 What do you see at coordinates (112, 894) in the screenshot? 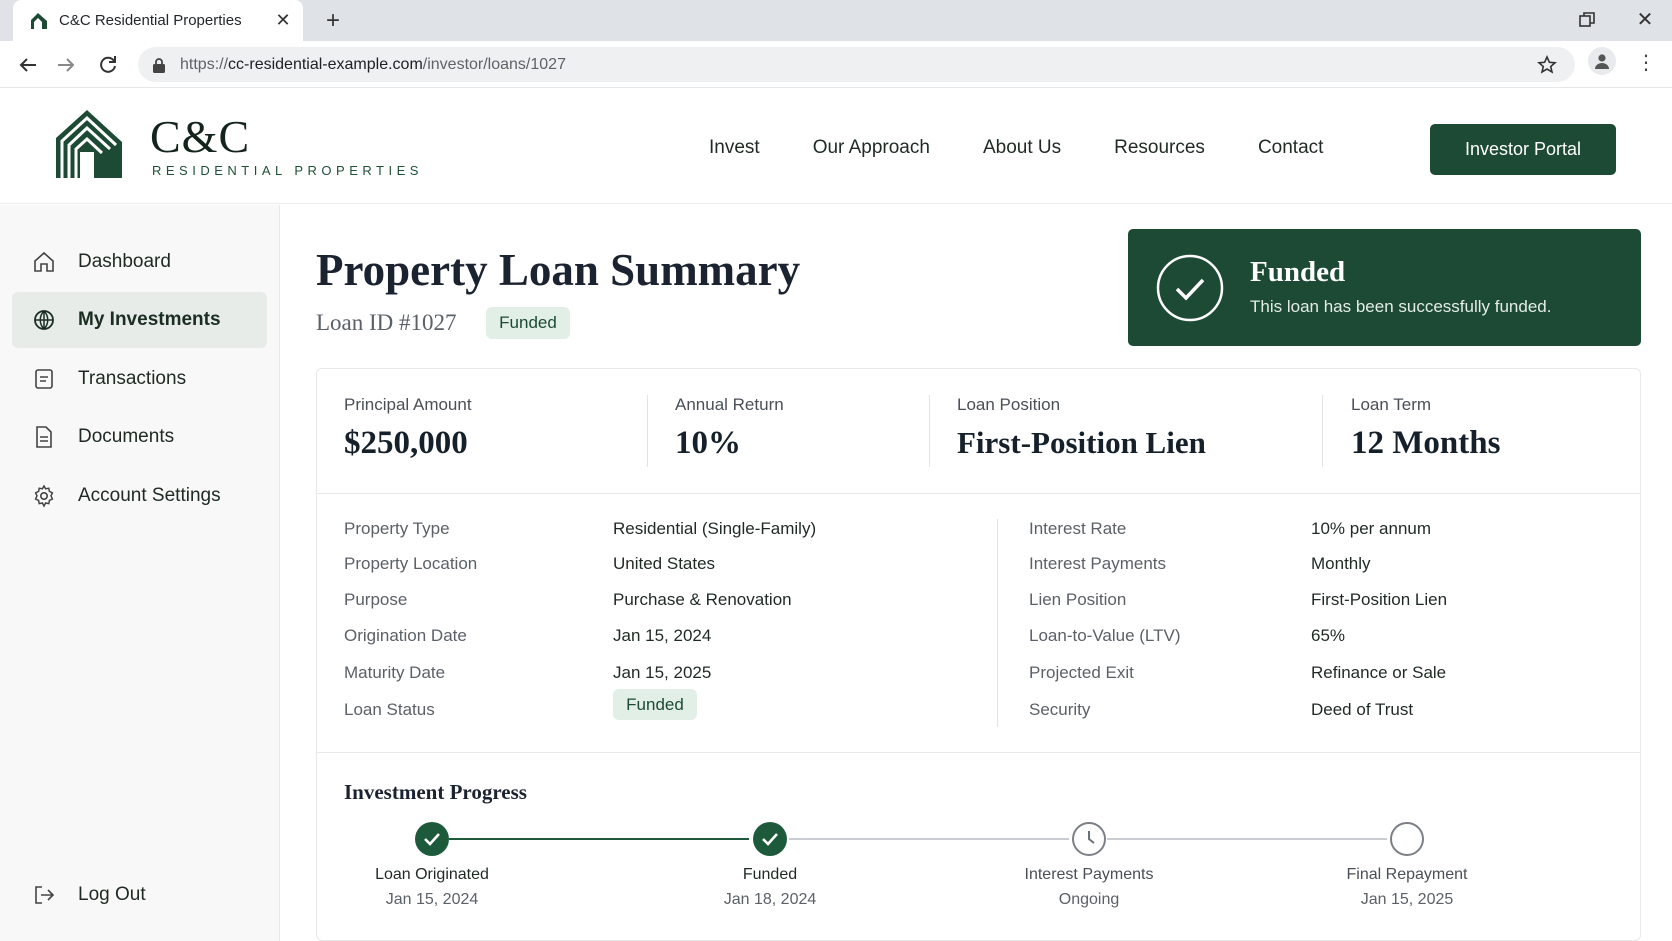
I see `sidebar-item-label: Log Out` at bounding box center [112, 894].